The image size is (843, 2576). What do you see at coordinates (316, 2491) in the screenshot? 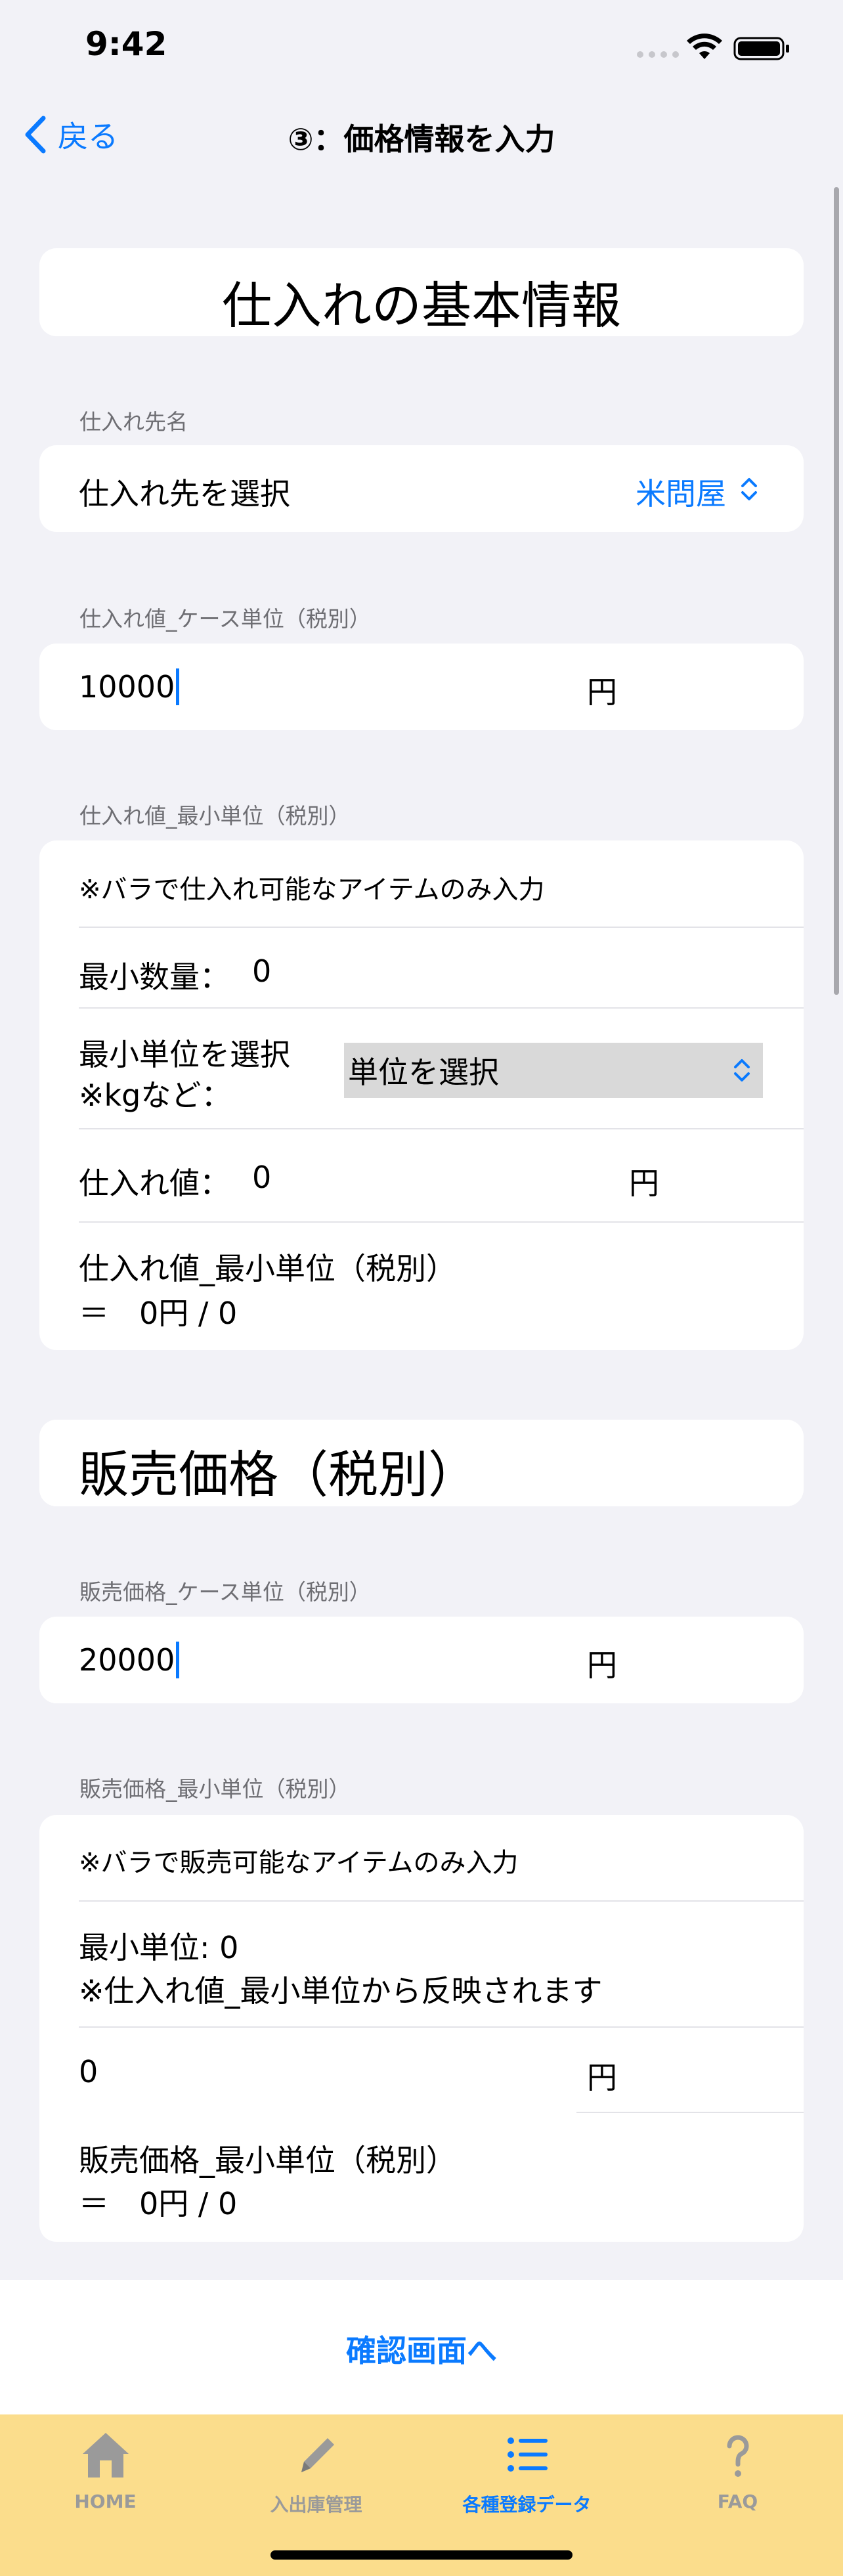
I see `tab-stock-management: 入出庫管理` at bounding box center [316, 2491].